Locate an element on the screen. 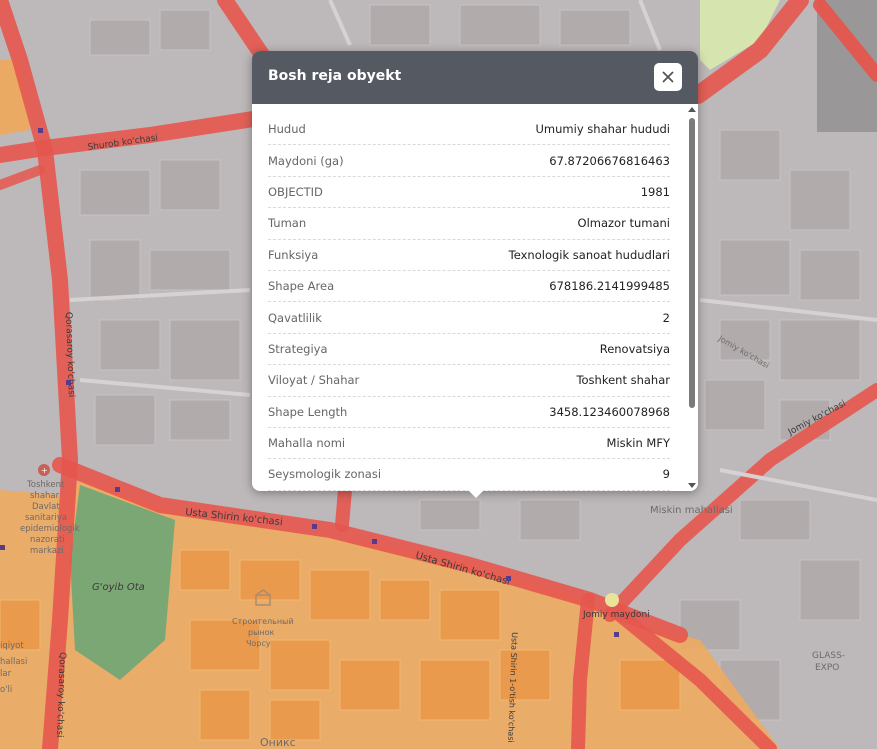  attribute-key: Hudud is located at coordinates (287, 129).